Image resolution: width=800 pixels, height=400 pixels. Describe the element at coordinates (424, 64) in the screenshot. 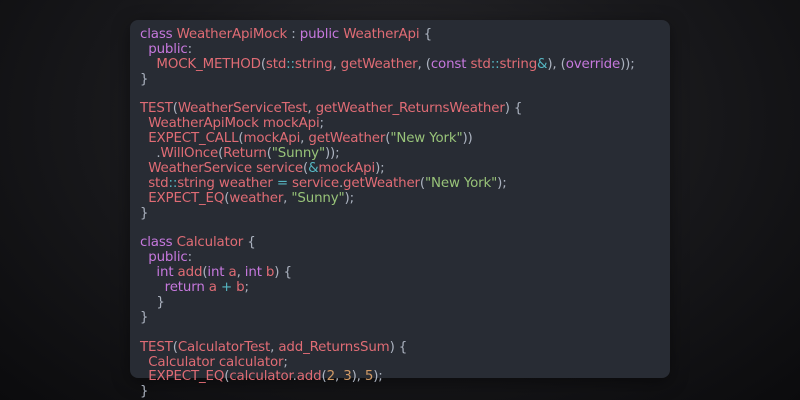

I see `code-token: , (` at that location.